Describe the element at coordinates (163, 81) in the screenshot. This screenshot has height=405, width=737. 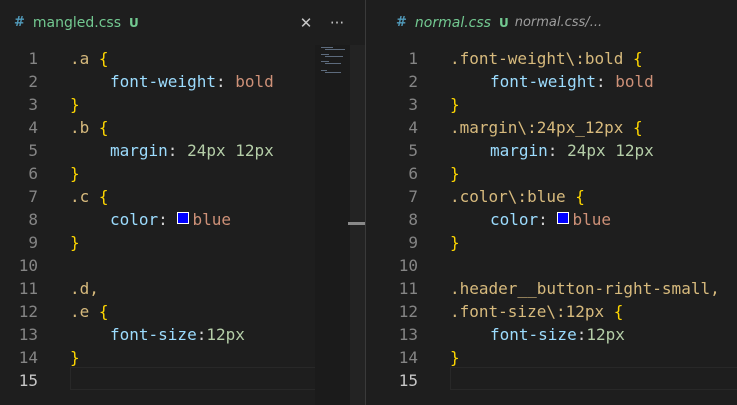
I see `property: font-weight` at that location.